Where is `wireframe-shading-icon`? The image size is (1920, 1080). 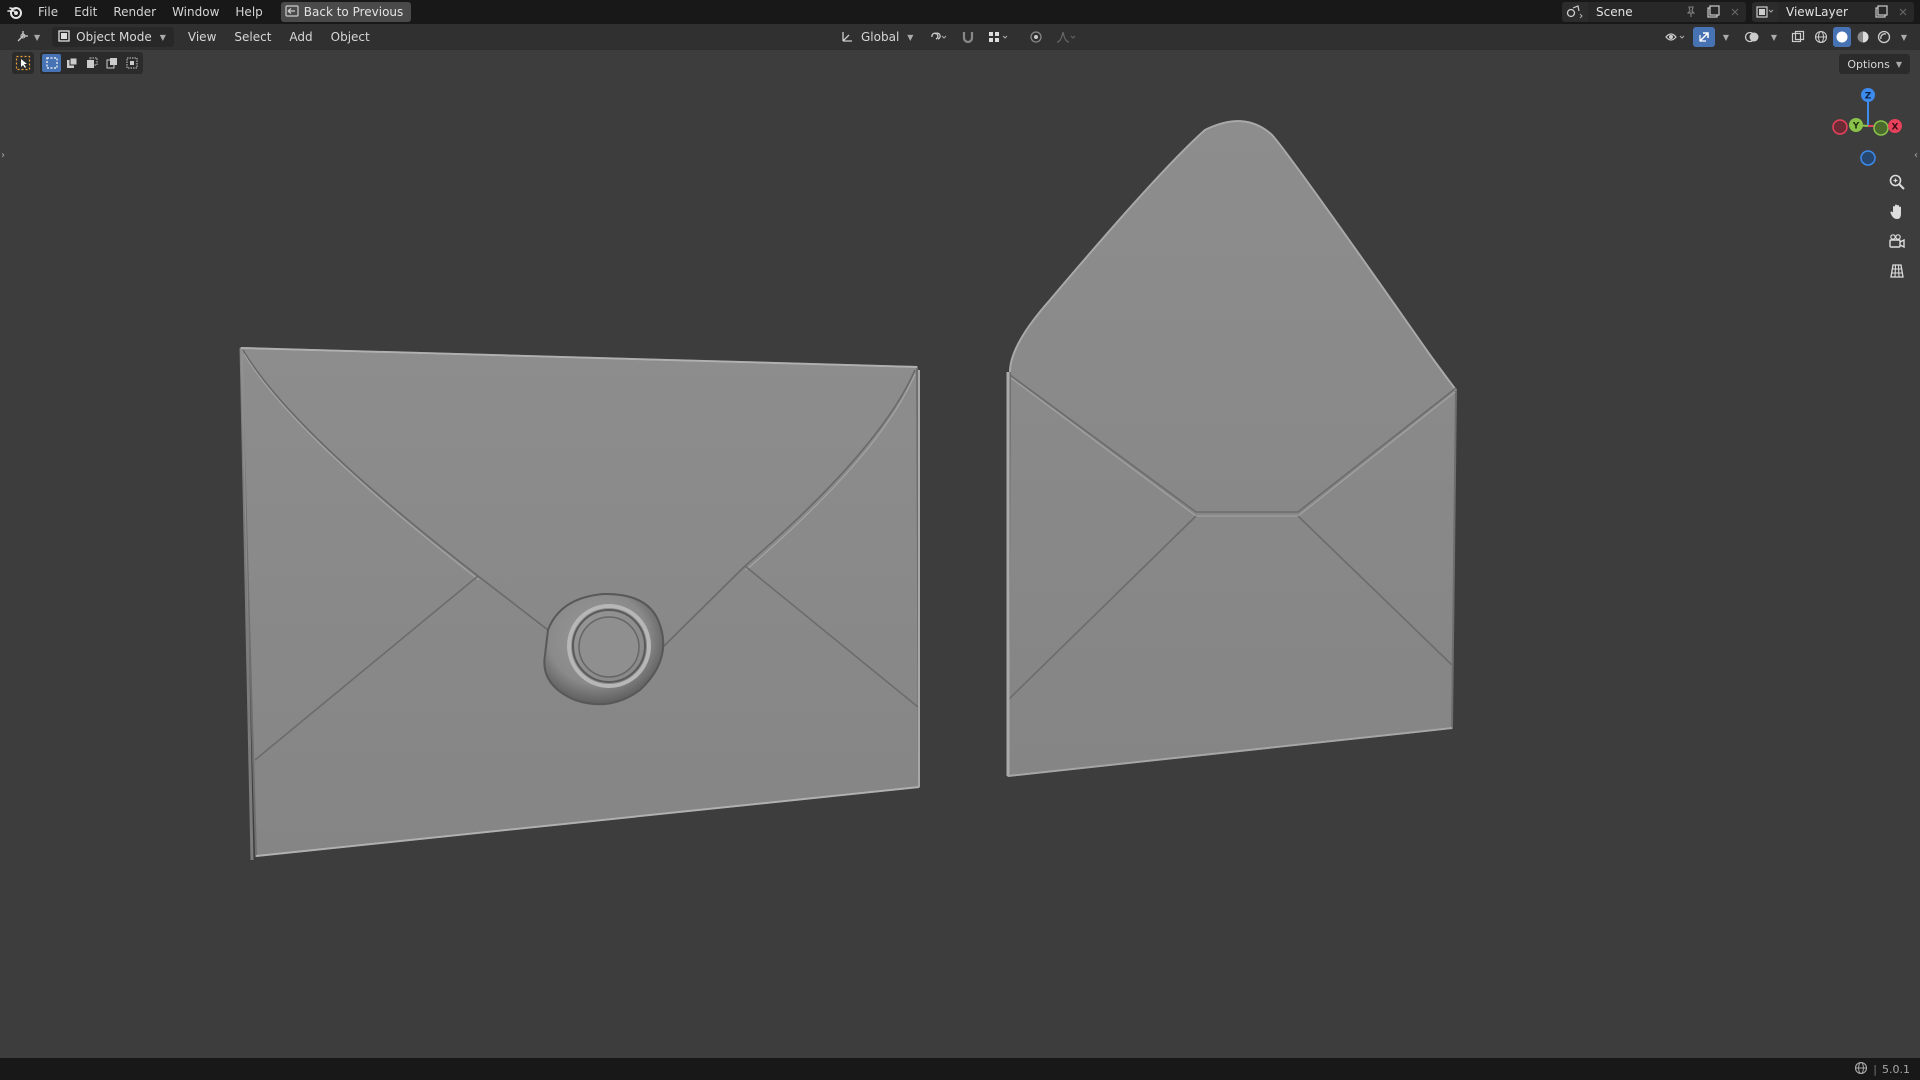
wireframe-shading-icon is located at coordinates (1821, 37).